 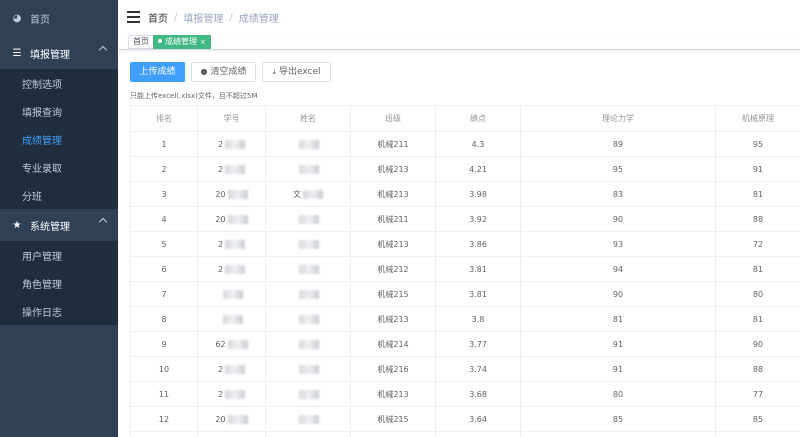 What do you see at coordinates (182, 42) in the screenshot?
I see `tag-scores: 成绩管理 ×` at bounding box center [182, 42].